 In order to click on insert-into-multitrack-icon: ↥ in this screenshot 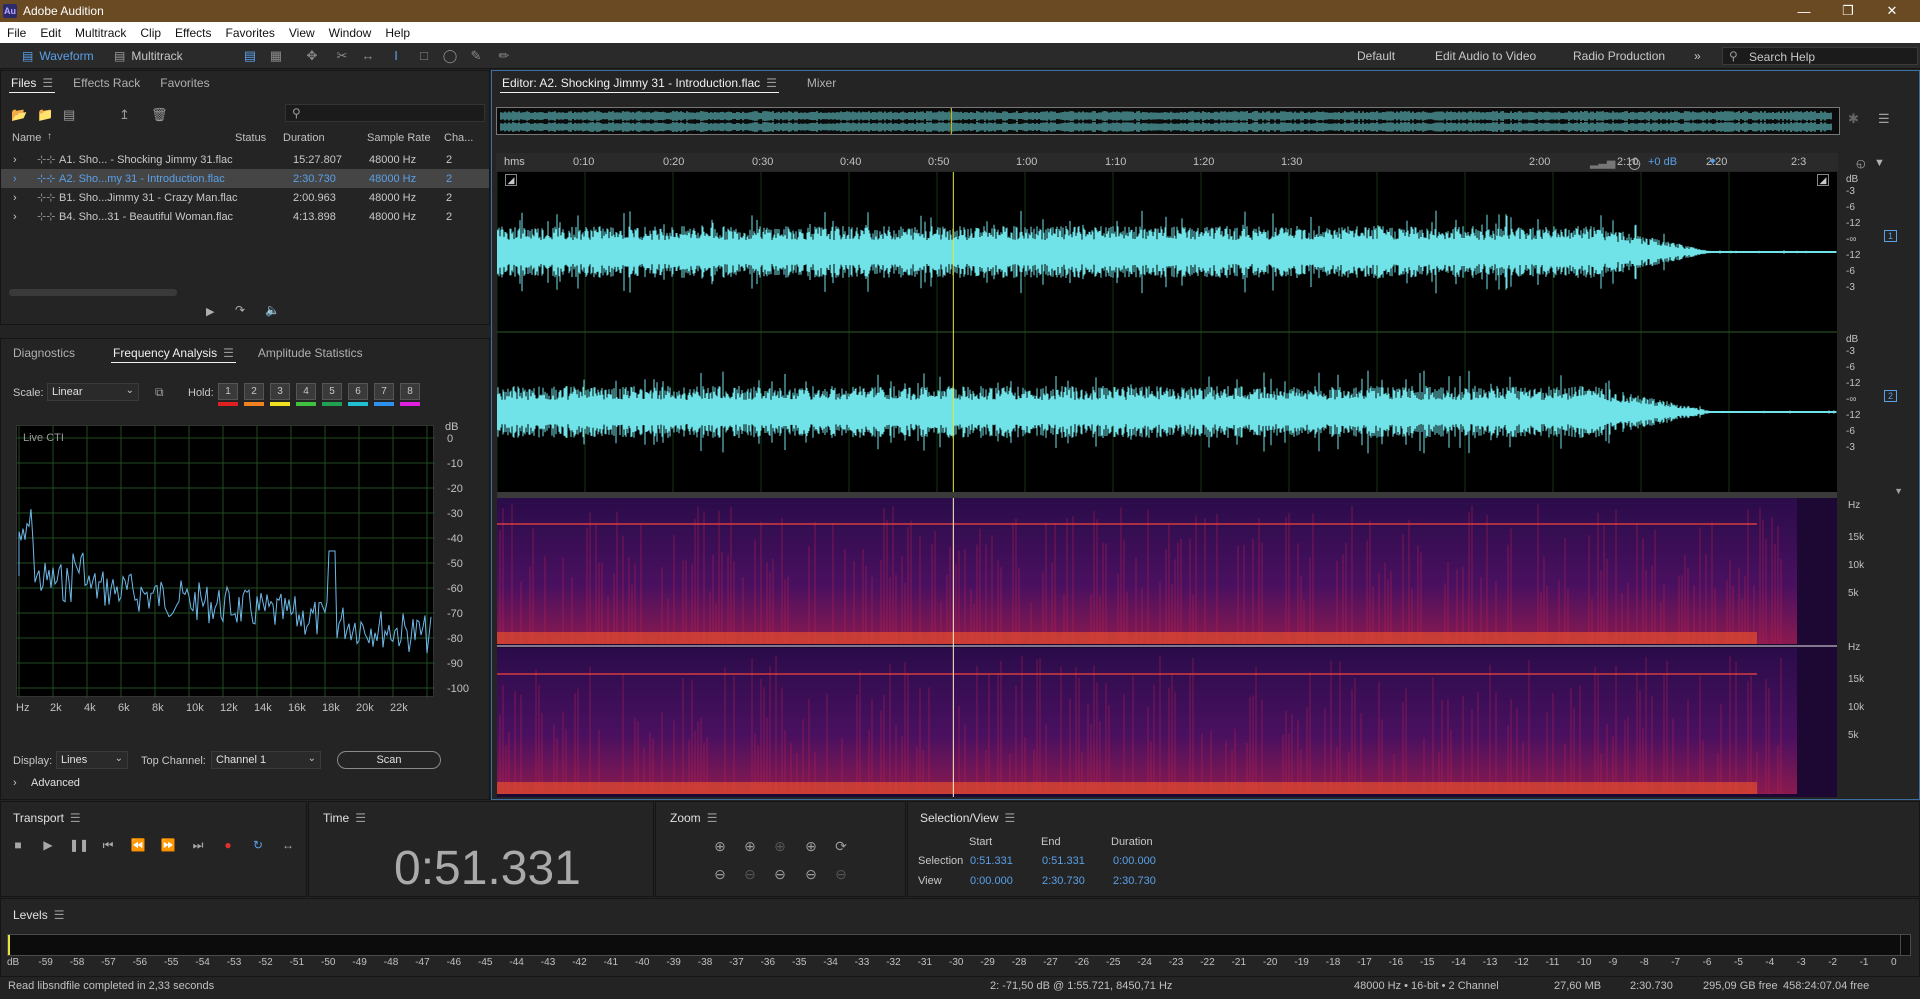, I will do `click(124, 115)`.